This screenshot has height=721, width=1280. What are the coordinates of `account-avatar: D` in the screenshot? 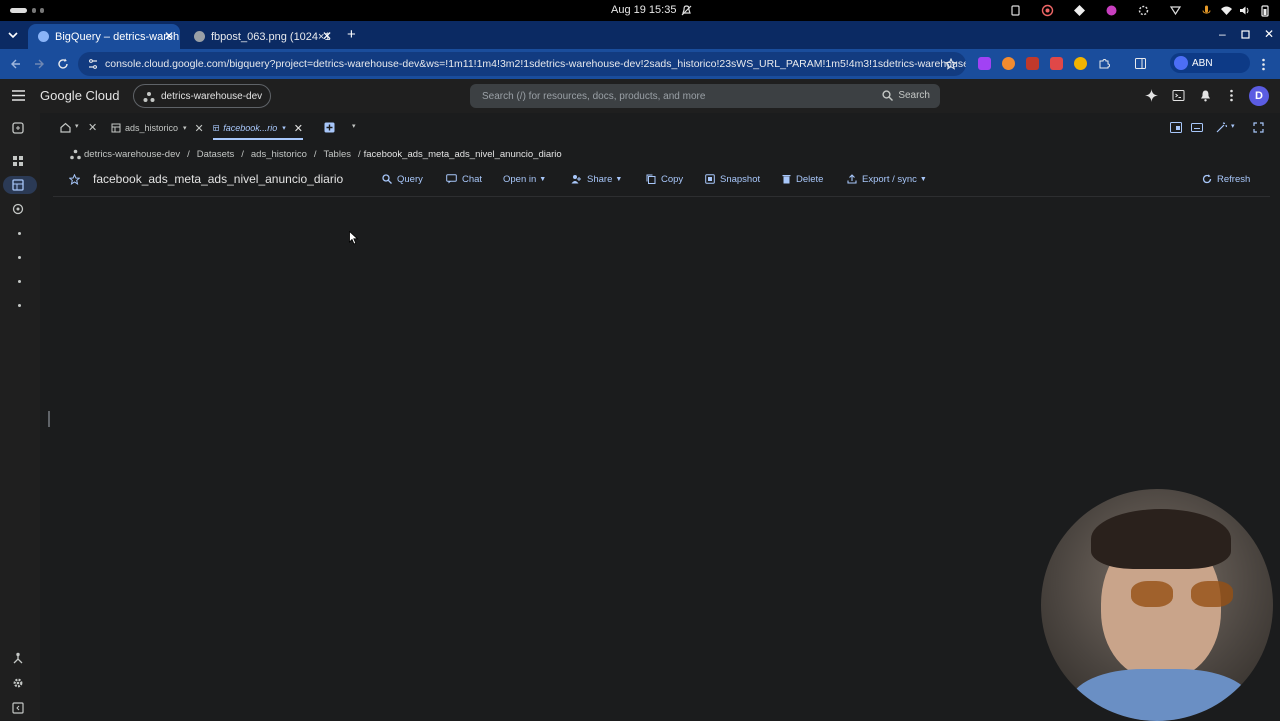 It's located at (1259, 96).